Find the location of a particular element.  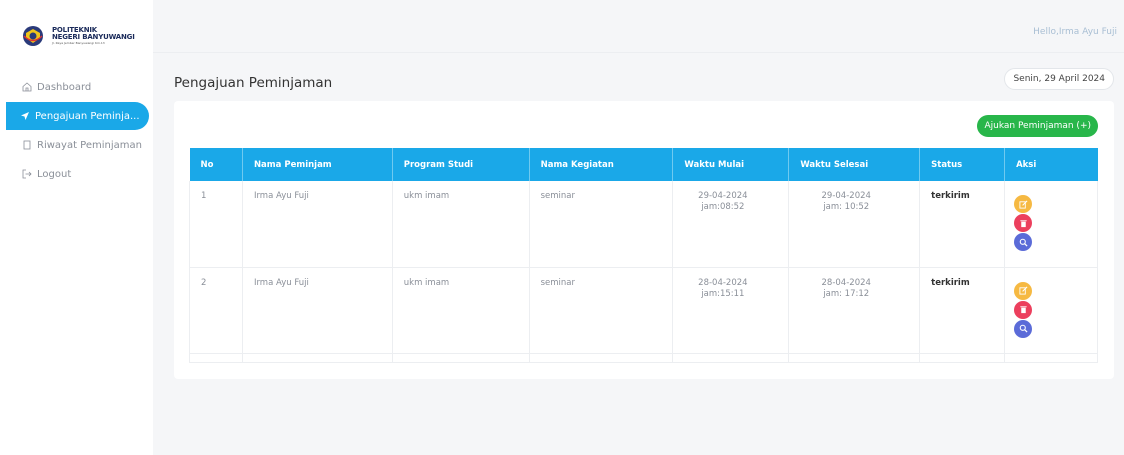

column-header: Nama Peminjam is located at coordinates (317, 164).